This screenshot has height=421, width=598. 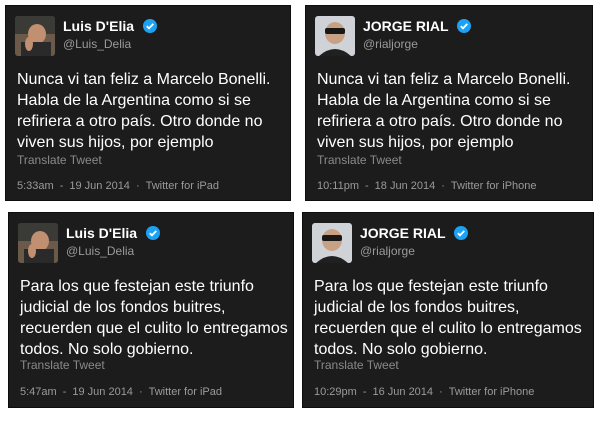 I want to click on tweet-meta: 10:29pm -16 Jun 2014 · Twitter for iPhone, so click(x=427, y=392).